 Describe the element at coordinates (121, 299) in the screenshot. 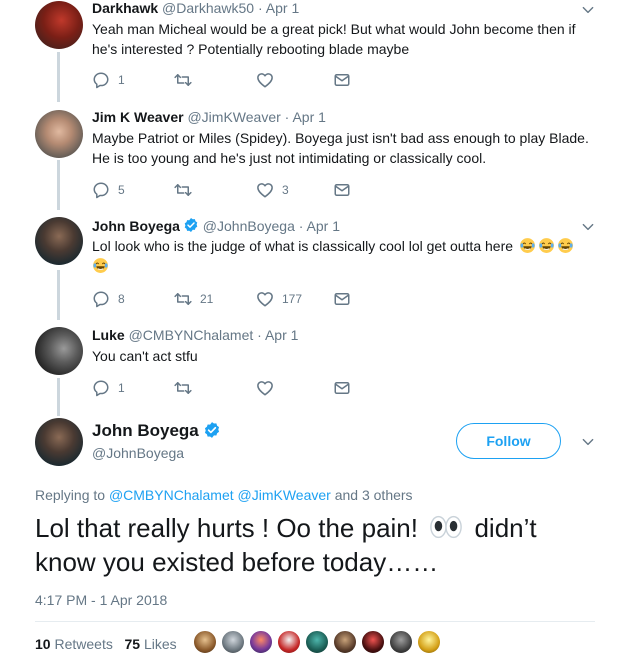

I see `reply-count: 8` at that location.